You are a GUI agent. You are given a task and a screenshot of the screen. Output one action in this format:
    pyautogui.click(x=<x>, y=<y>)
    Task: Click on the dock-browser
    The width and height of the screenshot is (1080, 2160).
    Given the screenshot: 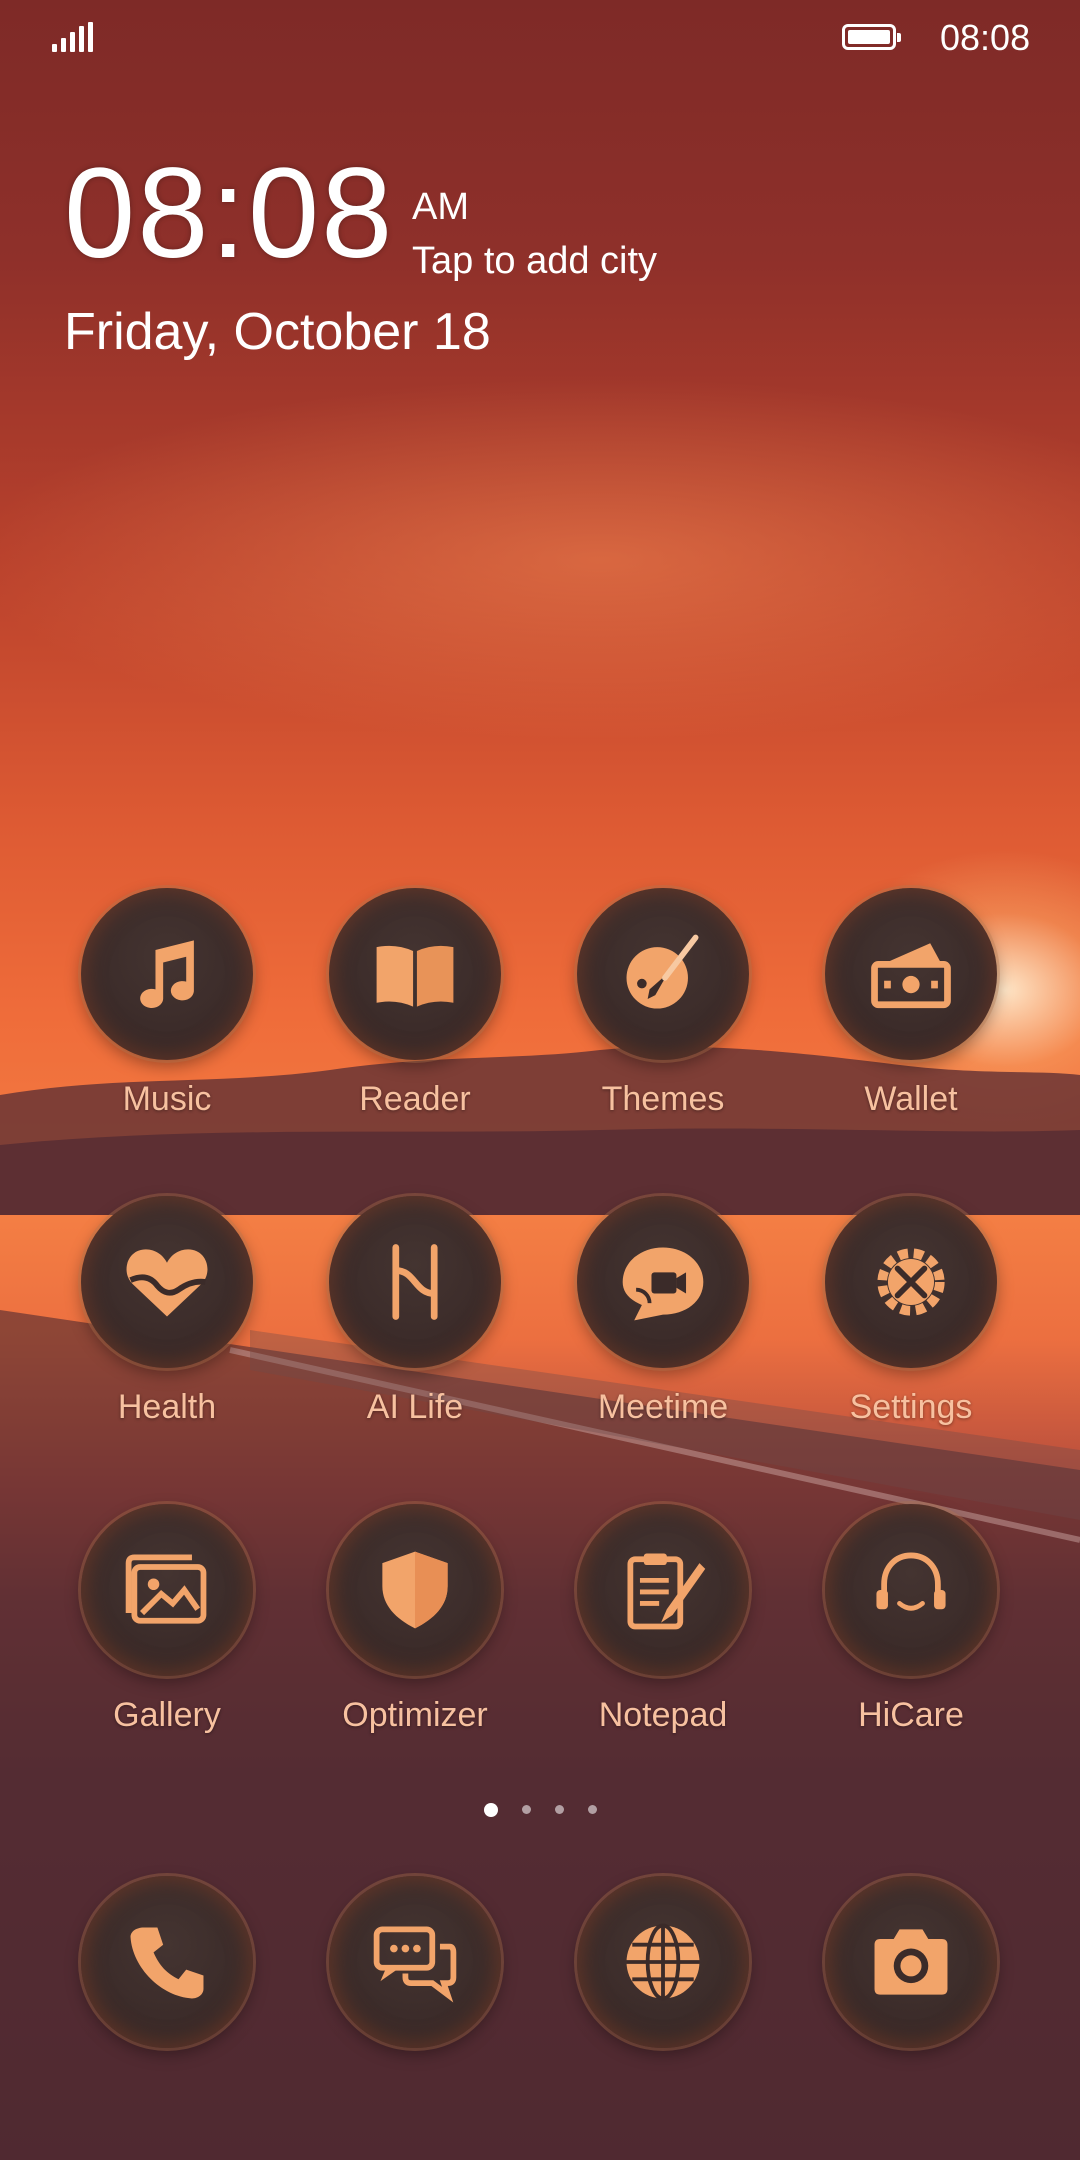 What is the action you would take?
    pyautogui.click(x=663, y=1962)
    